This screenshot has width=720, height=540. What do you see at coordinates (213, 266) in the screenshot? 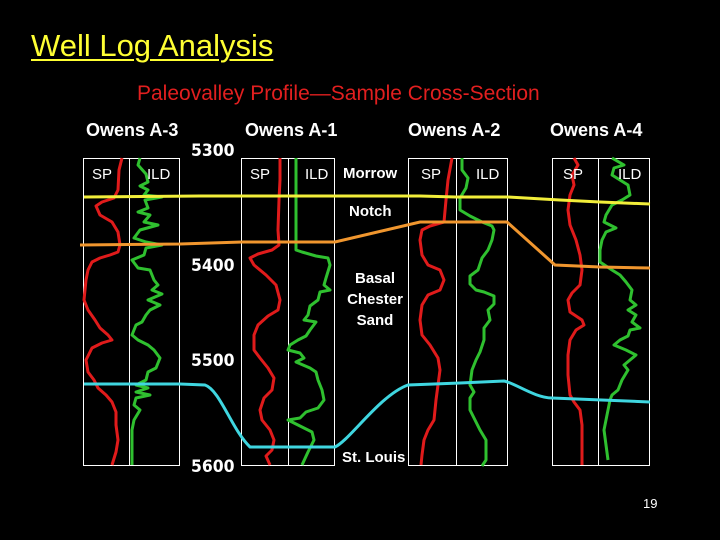
I see `depth-label-5400: 5400` at bounding box center [213, 266].